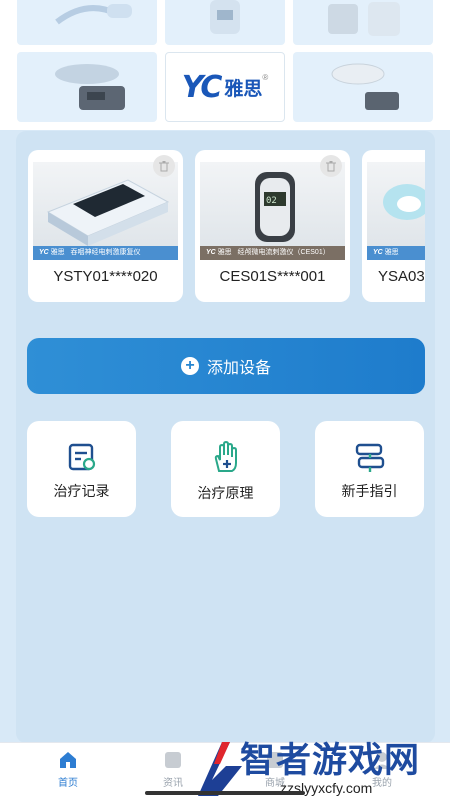 The width and height of the screenshot is (450, 800). Describe the element at coordinates (272, 276) in the screenshot. I see `device-id: CES01S****001` at that location.